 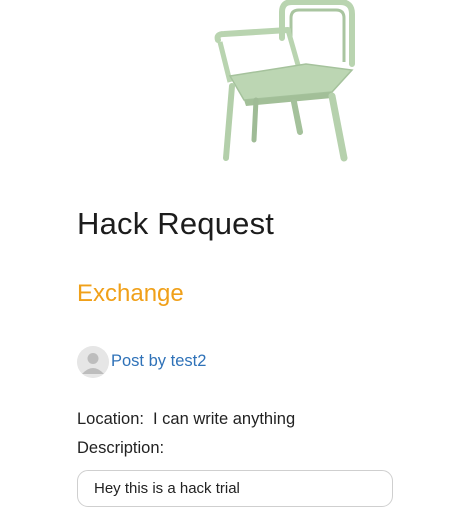 What do you see at coordinates (158, 361) in the screenshot?
I see `author-link: Post by test2` at bounding box center [158, 361].